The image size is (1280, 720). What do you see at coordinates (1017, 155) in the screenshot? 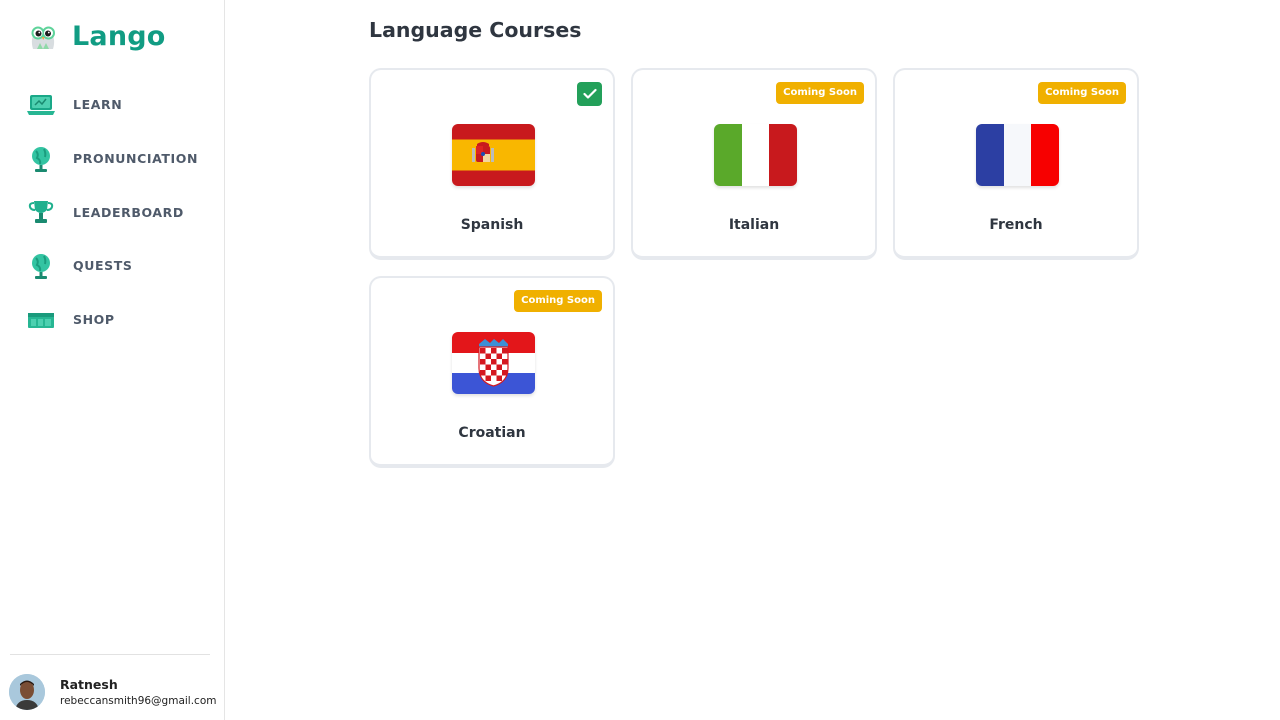
I see `france-flag-icon` at bounding box center [1017, 155].